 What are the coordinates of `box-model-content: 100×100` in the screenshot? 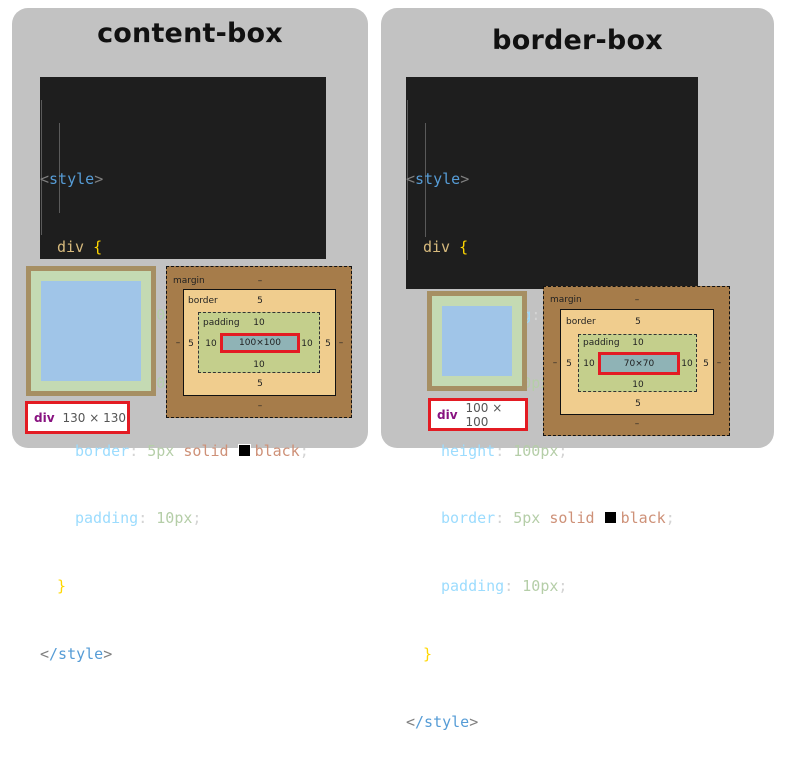 It's located at (260, 343).